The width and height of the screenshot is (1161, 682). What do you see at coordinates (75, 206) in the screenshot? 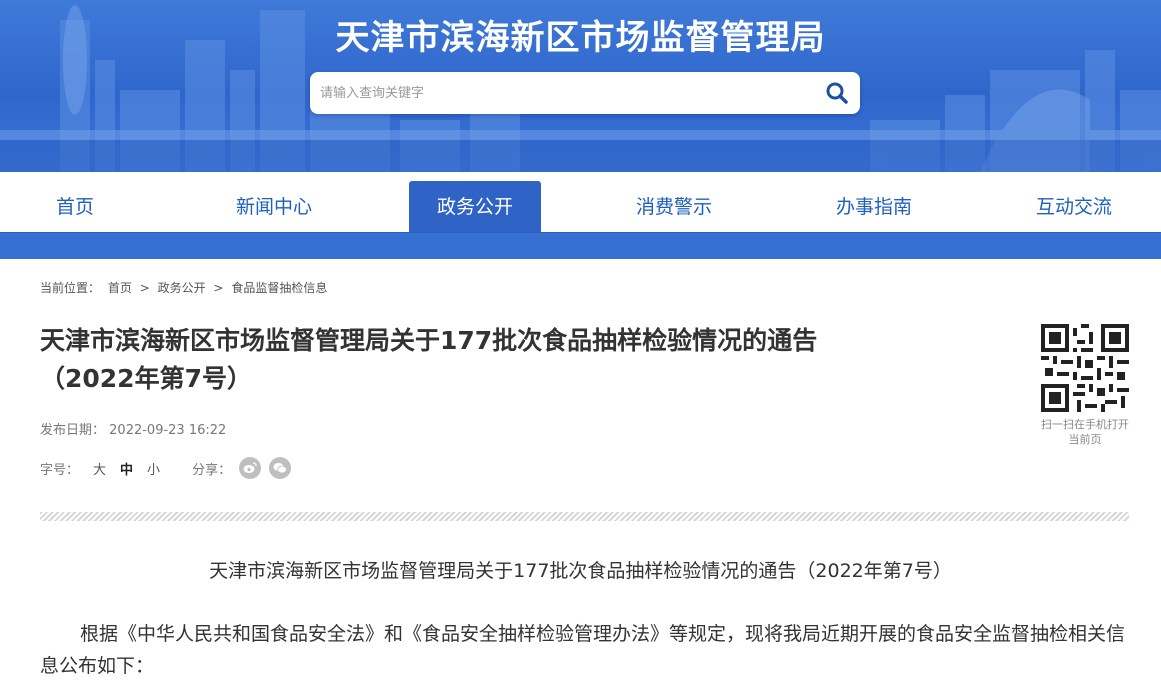
I see `nav-item-home: 首页` at bounding box center [75, 206].